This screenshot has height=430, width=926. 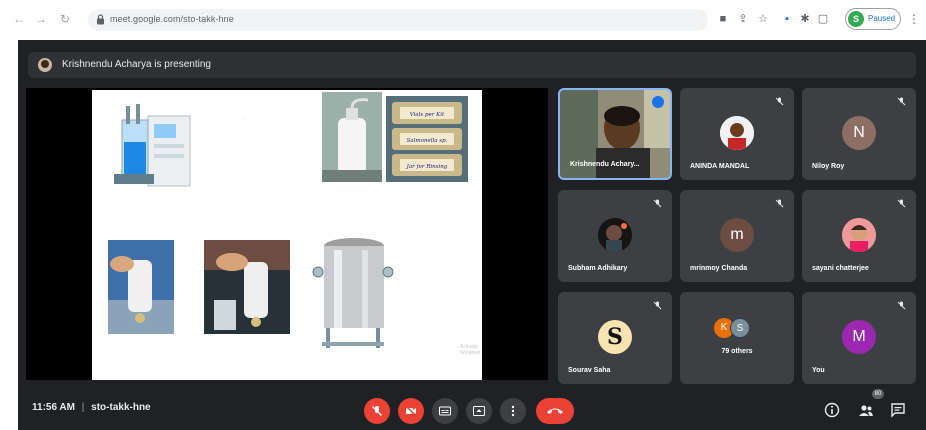 What do you see at coordinates (427, 167) in the screenshot?
I see `jar-label-3: Jar for Rinsing` at bounding box center [427, 167].